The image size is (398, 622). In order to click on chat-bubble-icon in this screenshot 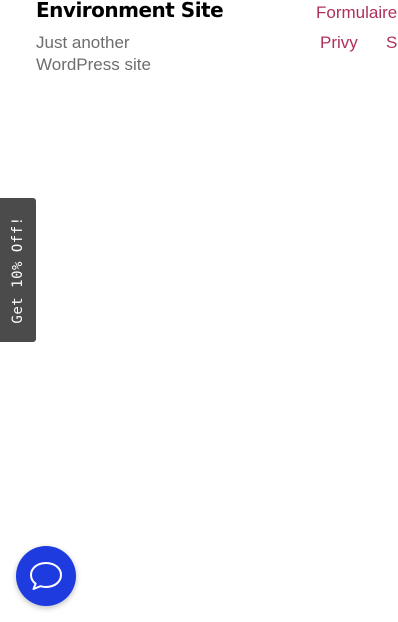, I will do `click(46, 576)`.